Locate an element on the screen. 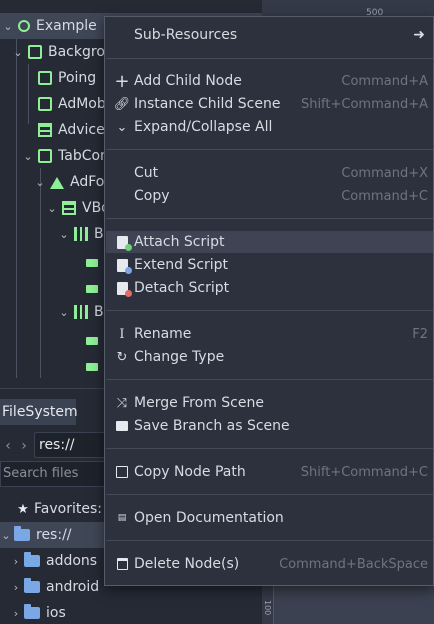 The image size is (434, 624). tab-filesystem: FileSystem is located at coordinates (39, 412).